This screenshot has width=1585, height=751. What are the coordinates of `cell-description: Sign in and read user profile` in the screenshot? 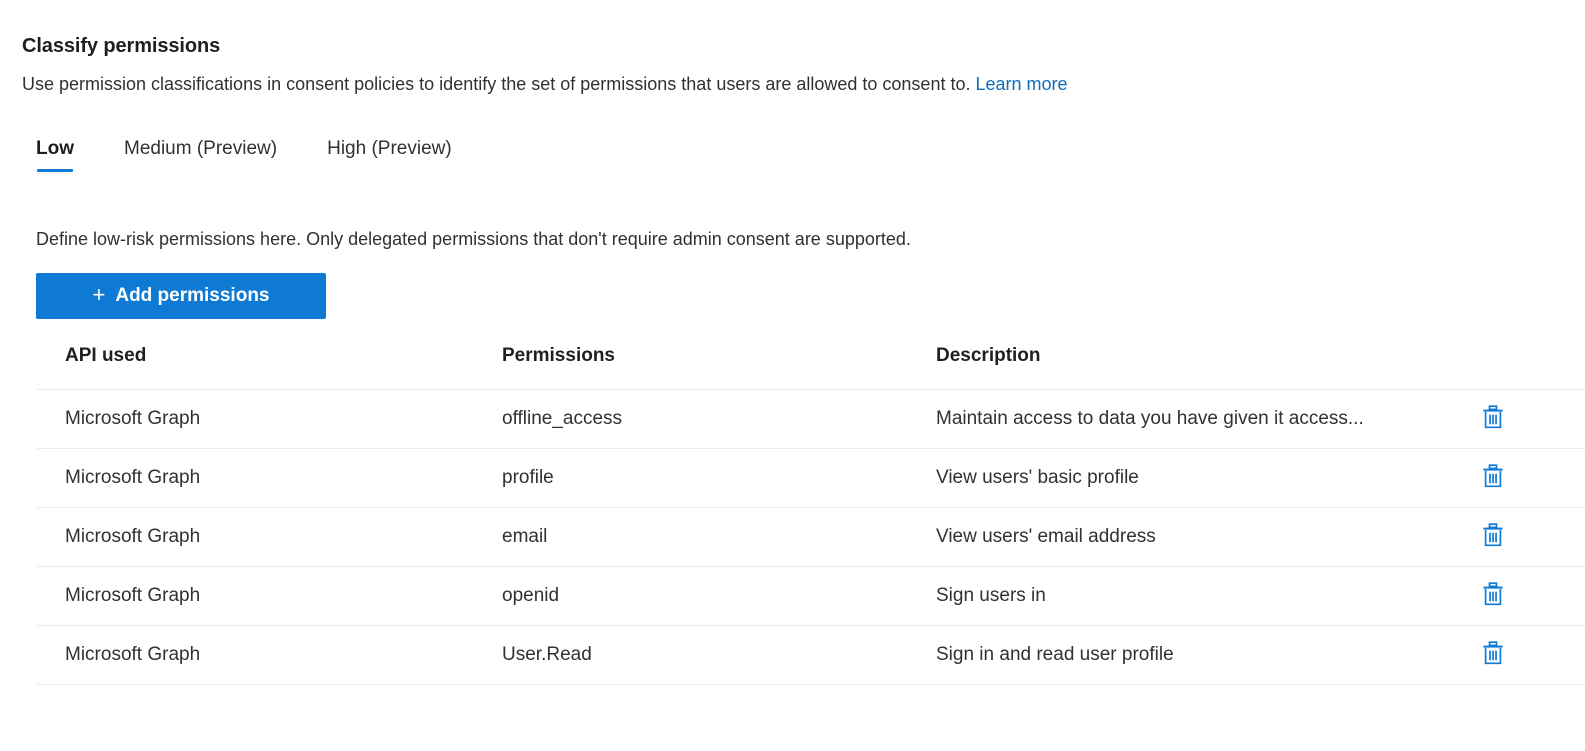 It's located at (1196, 655).